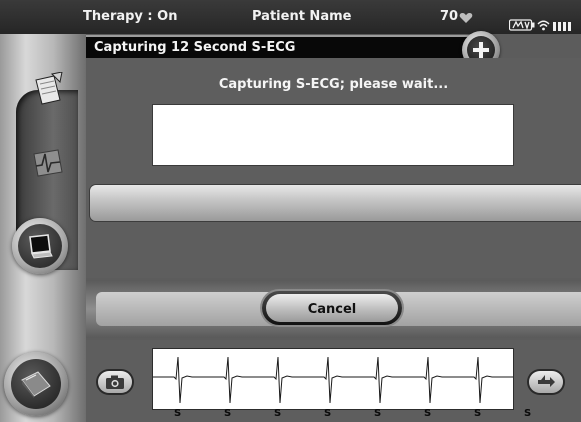 This screenshot has width=581, height=422. I want to click on message-box, so click(333, 135).